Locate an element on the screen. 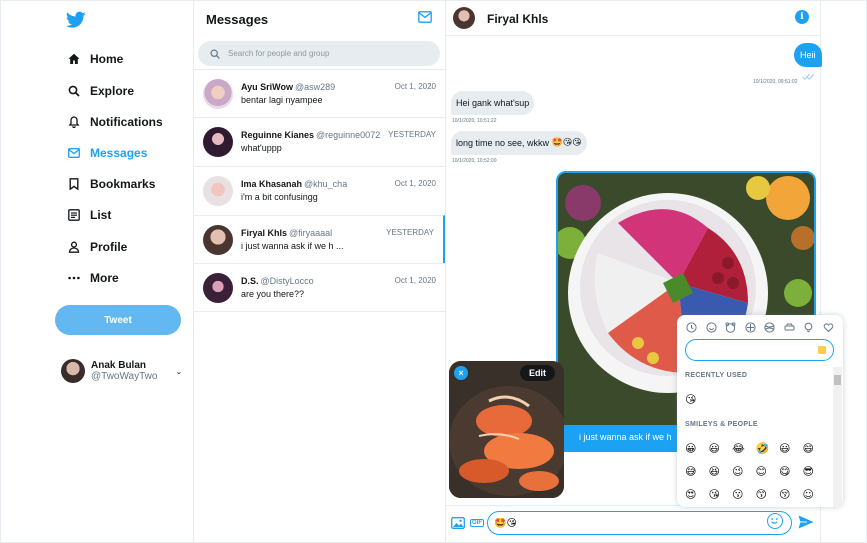  tab-travel is located at coordinates (790, 327).